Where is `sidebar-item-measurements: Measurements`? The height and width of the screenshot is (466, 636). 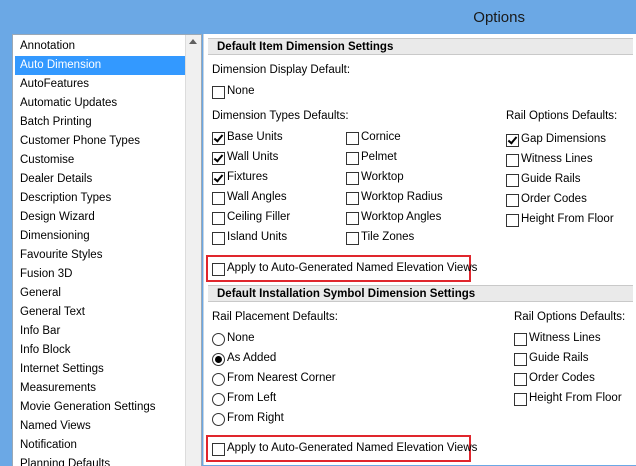
sidebar-item-measurements: Measurements is located at coordinates (100, 388).